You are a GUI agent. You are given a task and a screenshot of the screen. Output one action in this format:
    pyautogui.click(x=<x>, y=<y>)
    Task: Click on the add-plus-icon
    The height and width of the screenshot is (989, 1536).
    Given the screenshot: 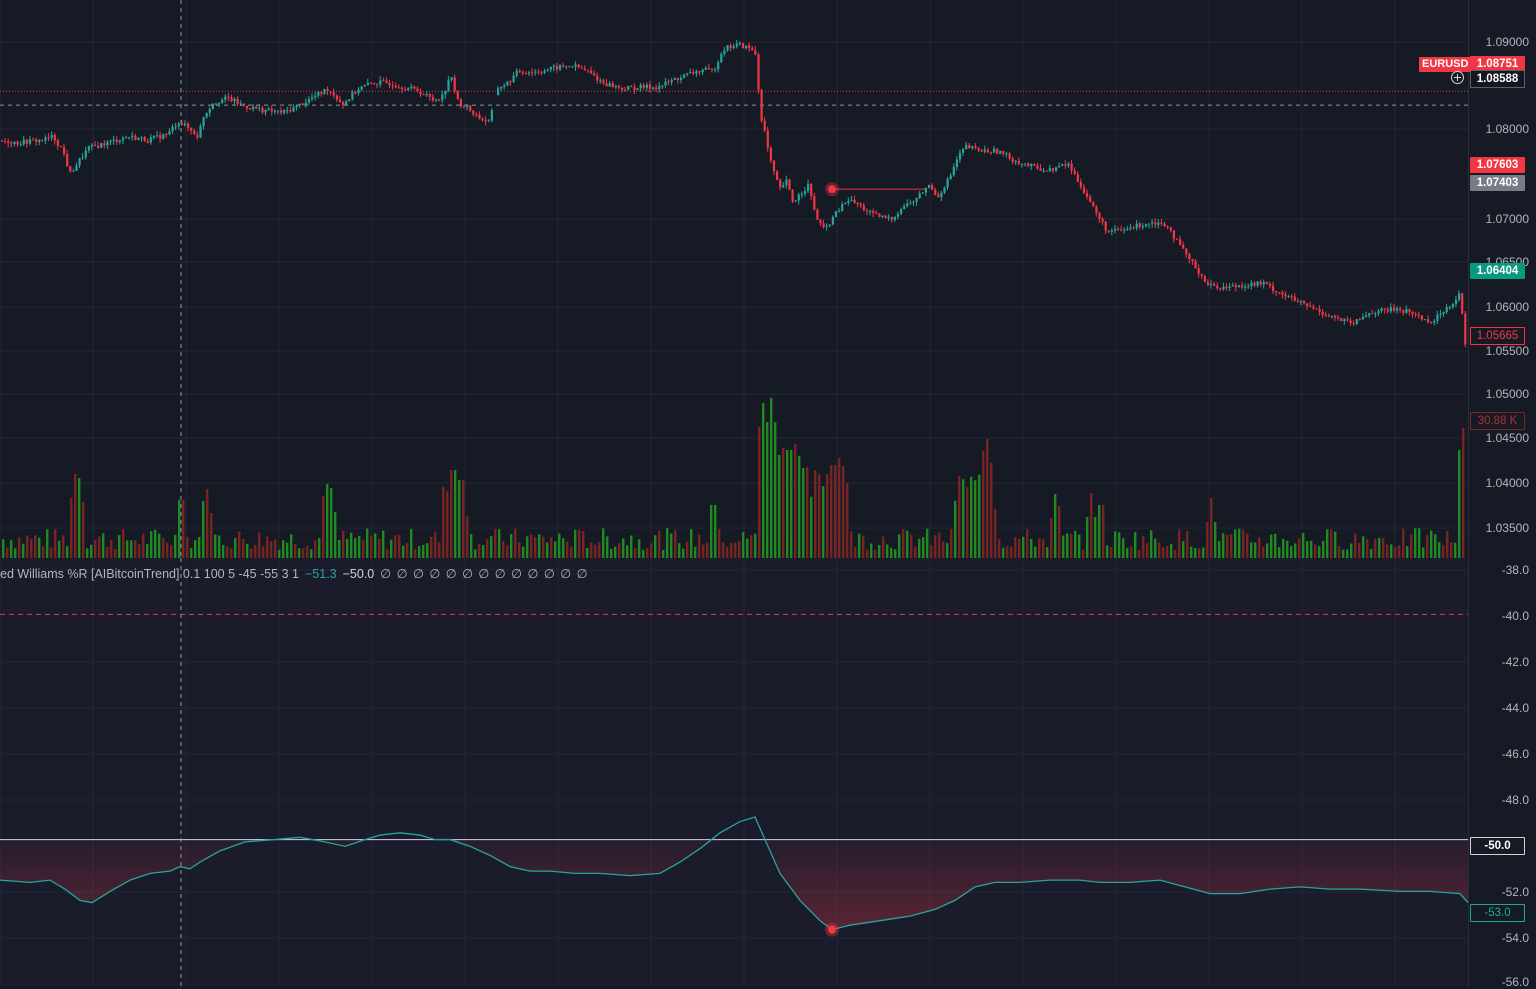 What is the action you would take?
    pyautogui.click(x=1457, y=77)
    